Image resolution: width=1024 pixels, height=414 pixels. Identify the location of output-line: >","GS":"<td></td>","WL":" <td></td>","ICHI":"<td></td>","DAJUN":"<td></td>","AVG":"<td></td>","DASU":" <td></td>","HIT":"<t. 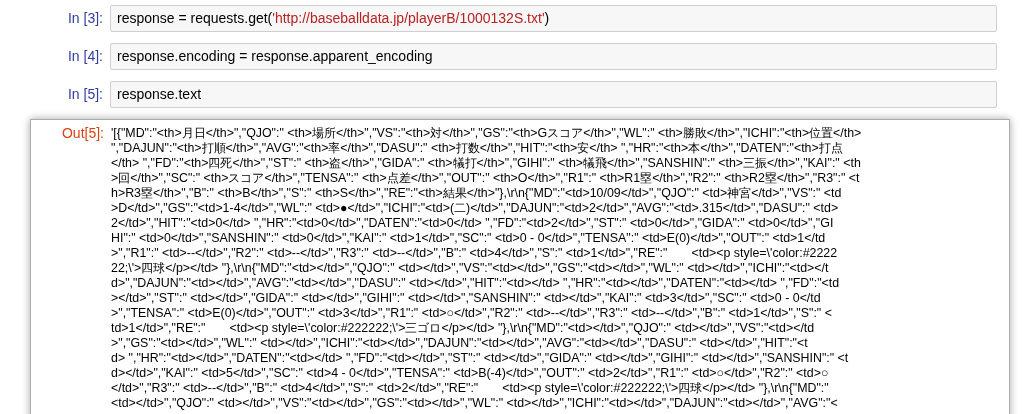
(459, 343).